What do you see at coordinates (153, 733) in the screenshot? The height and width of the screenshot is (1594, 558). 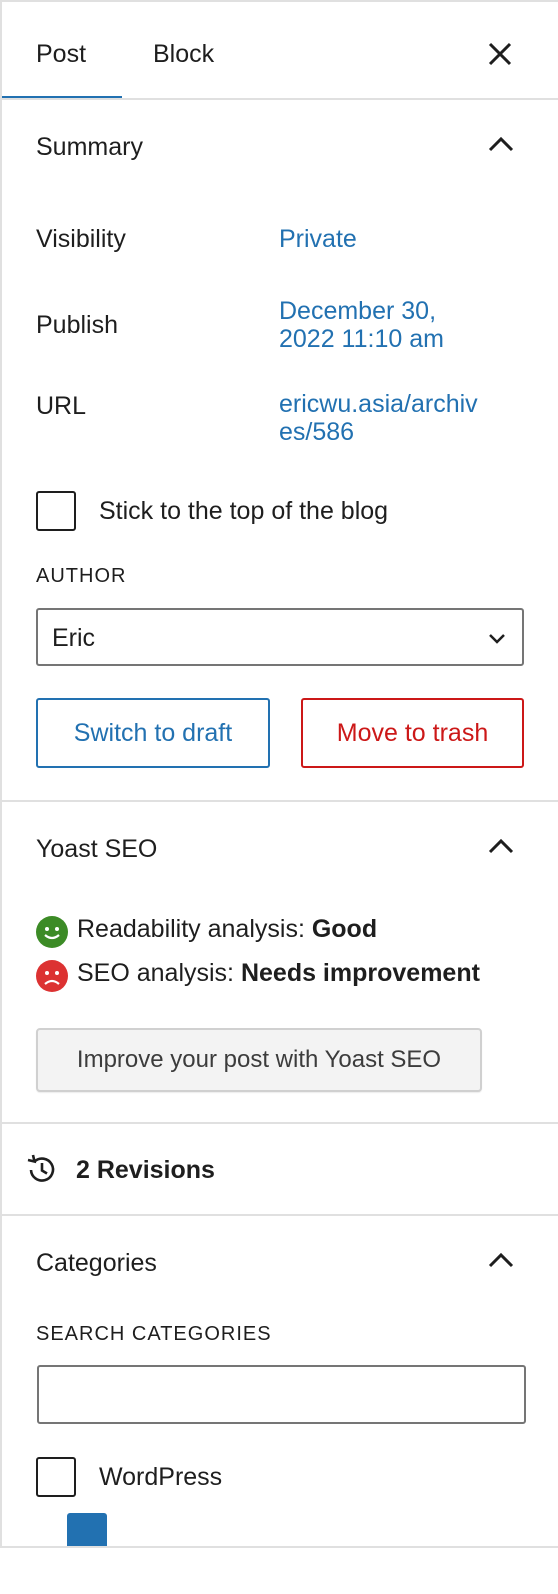 I see `switch-to-draft-button: Switch to draft` at bounding box center [153, 733].